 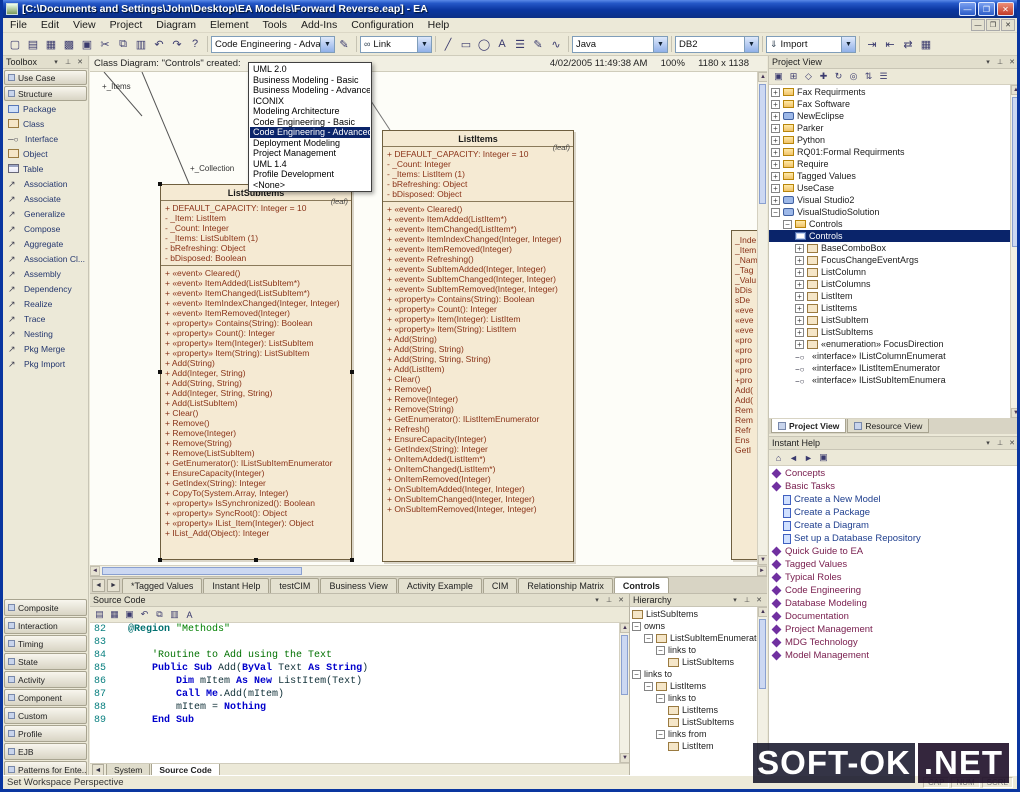 I want to click on scrollbar-thumb, so click(x=762, y=144).